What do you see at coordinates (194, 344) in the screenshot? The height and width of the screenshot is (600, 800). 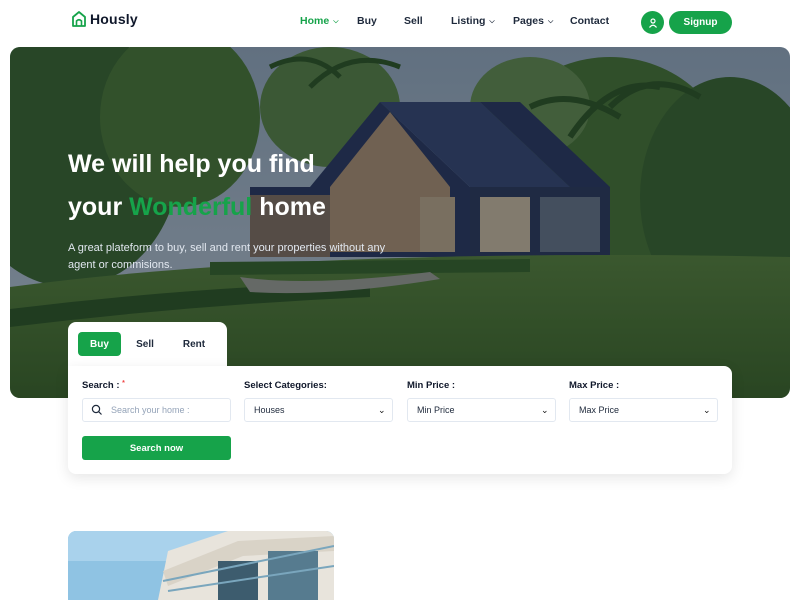 I see `tab-rent: Rent` at bounding box center [194, 344].